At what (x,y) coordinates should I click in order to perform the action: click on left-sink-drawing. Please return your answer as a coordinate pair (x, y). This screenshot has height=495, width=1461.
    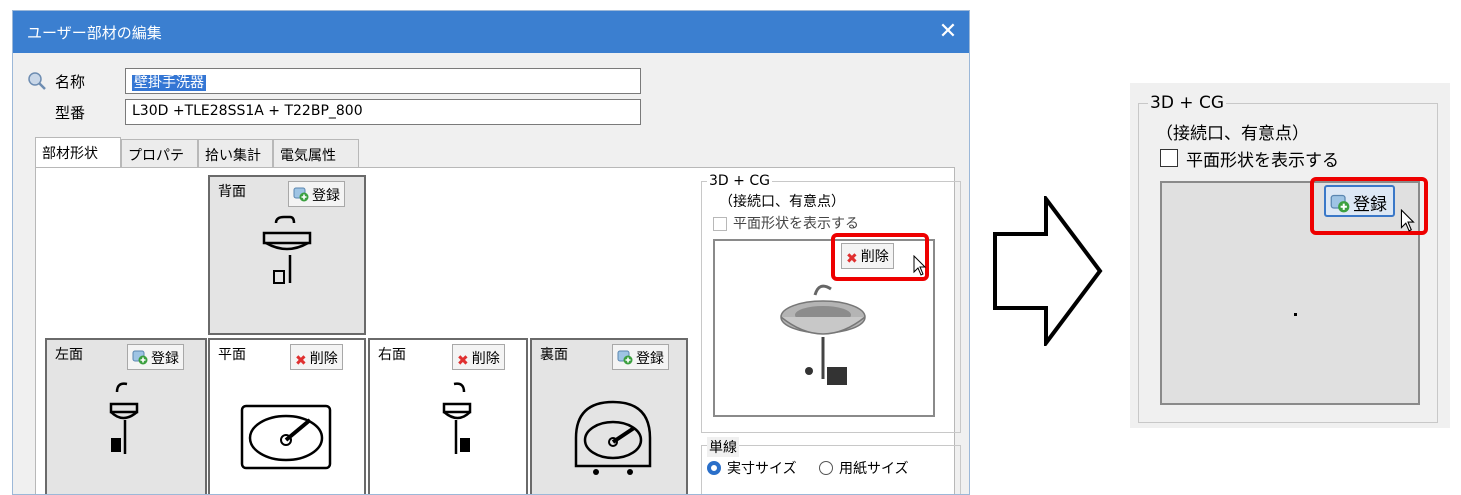
    Looking at the image, I should click on (124, 418).